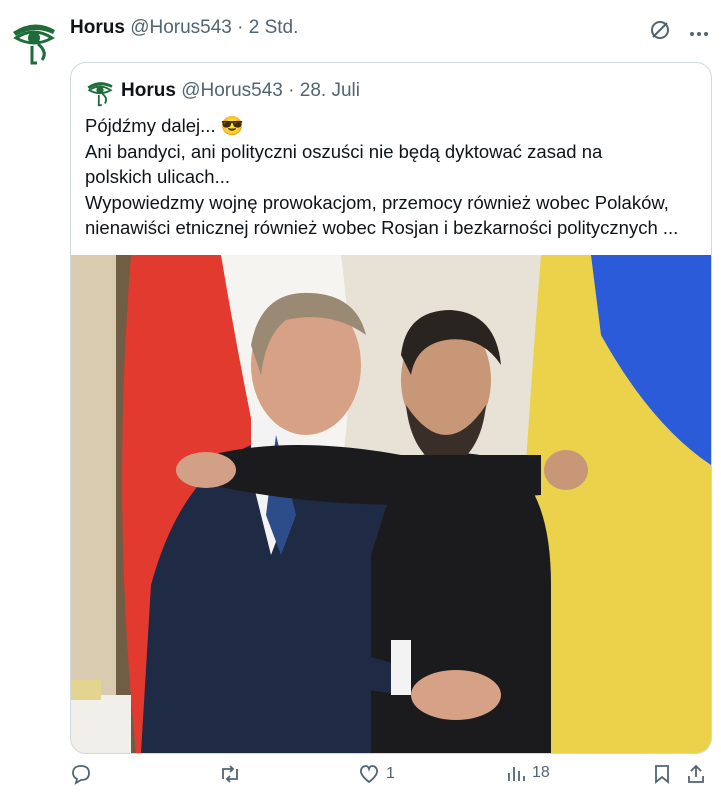 Image resolution: width=721 pixels, height=800 pixels. Describe the element at coordinates (528, 773) in the screenshot. I see `views-button: 18` at that location.